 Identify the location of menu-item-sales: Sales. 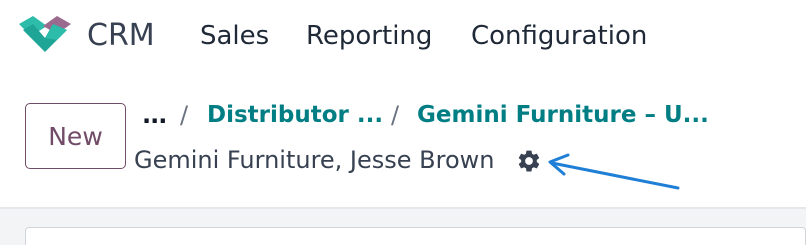
(234, 36).